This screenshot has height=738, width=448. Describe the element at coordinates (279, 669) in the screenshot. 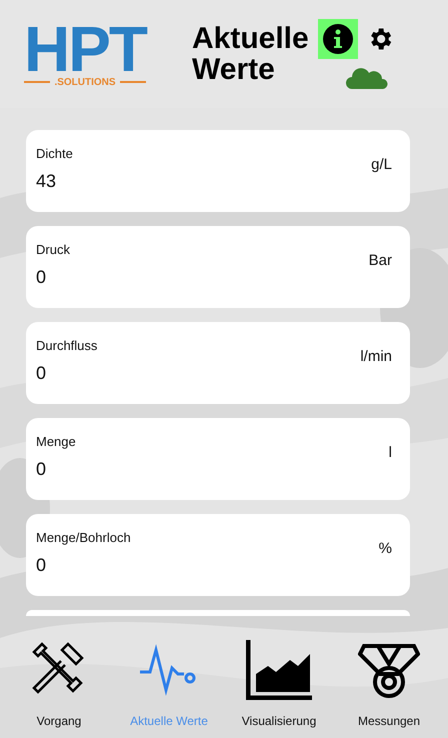

I see `area-chart-icon` at that location.